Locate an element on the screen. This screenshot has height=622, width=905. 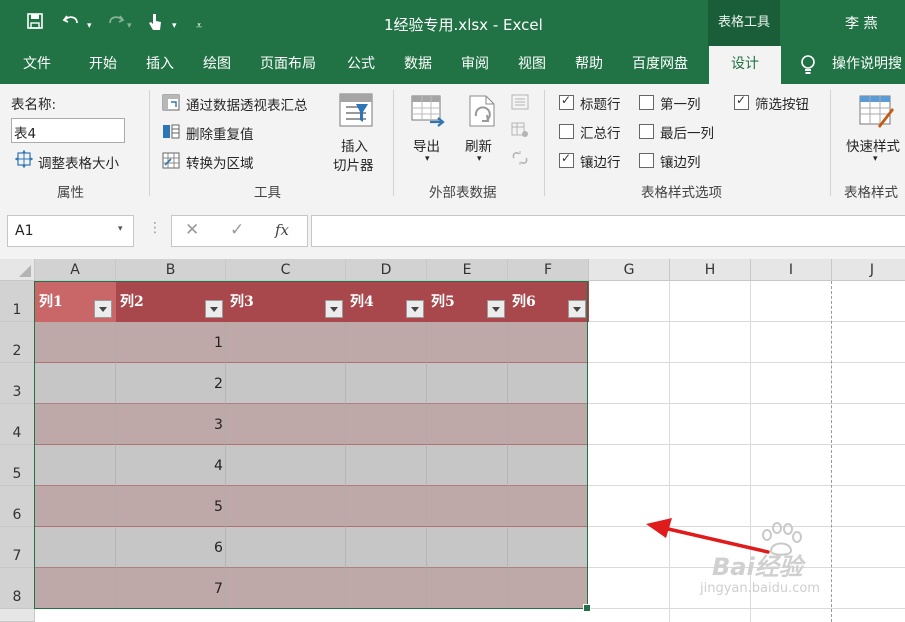
name-box: A1 ▾ is located at coordinates (70, 231).